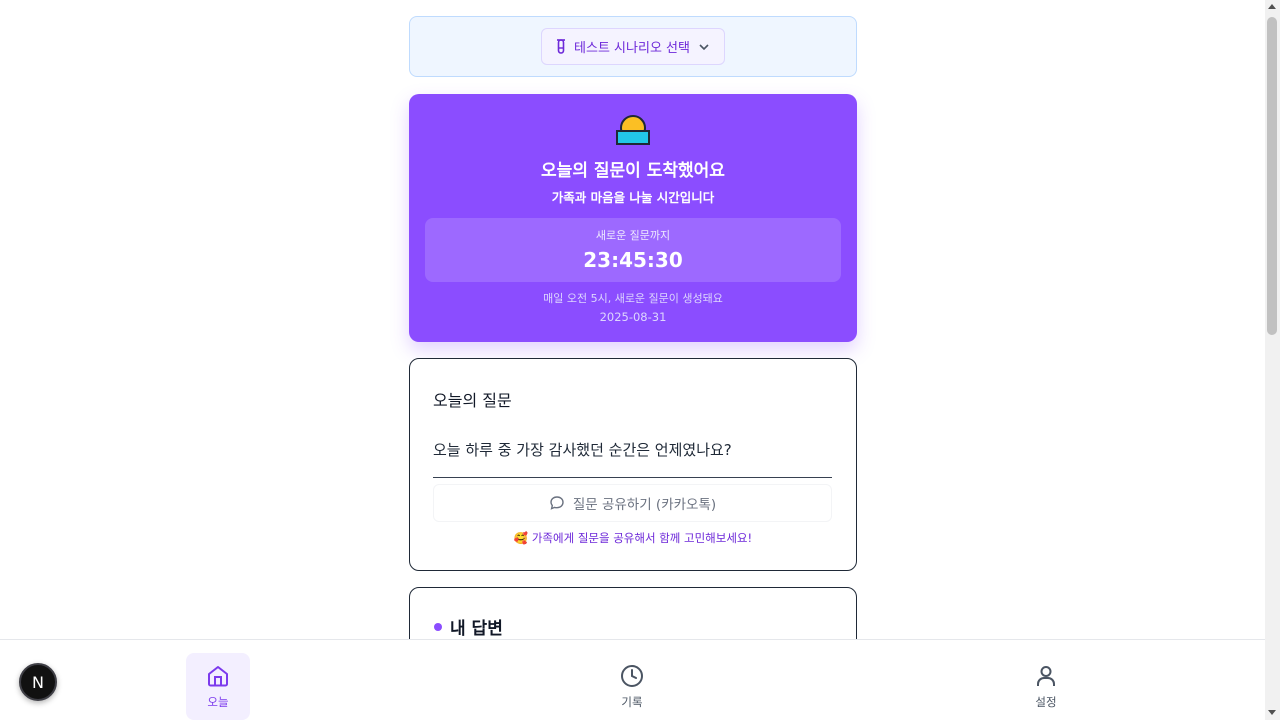  I want to click on dev-tools-badge: N, so click(38, 682).